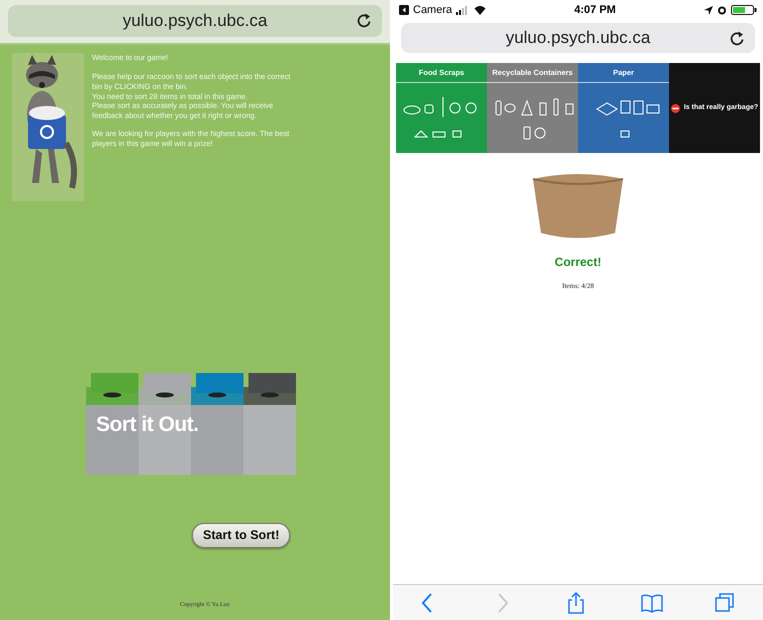  I want to click on start-button: Start to Sort!, so click(241, 535).